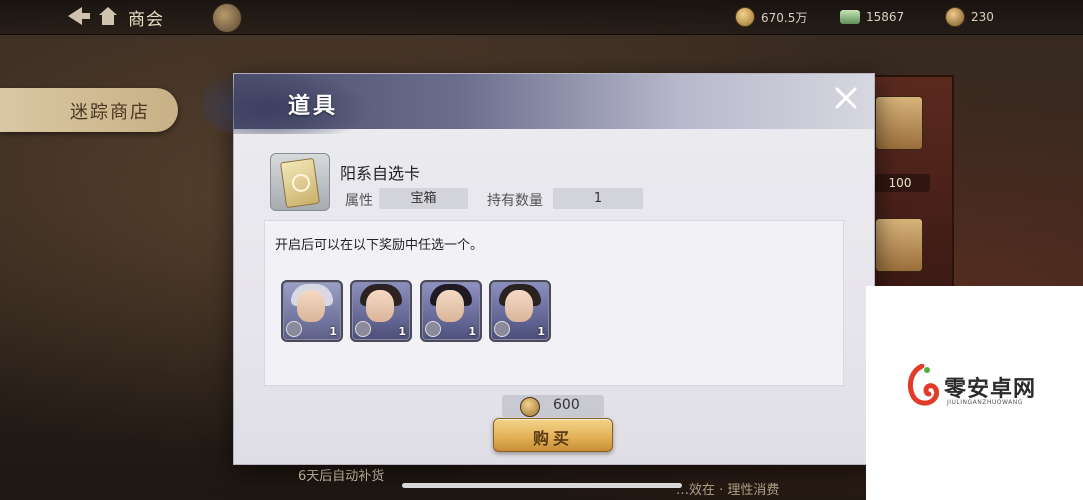 The width and height of the screenshot is (1083, 500). What do you see at coordinates (850, 17) in the screenshot?
I see `jade-icon` at bounding box center [850, 17].